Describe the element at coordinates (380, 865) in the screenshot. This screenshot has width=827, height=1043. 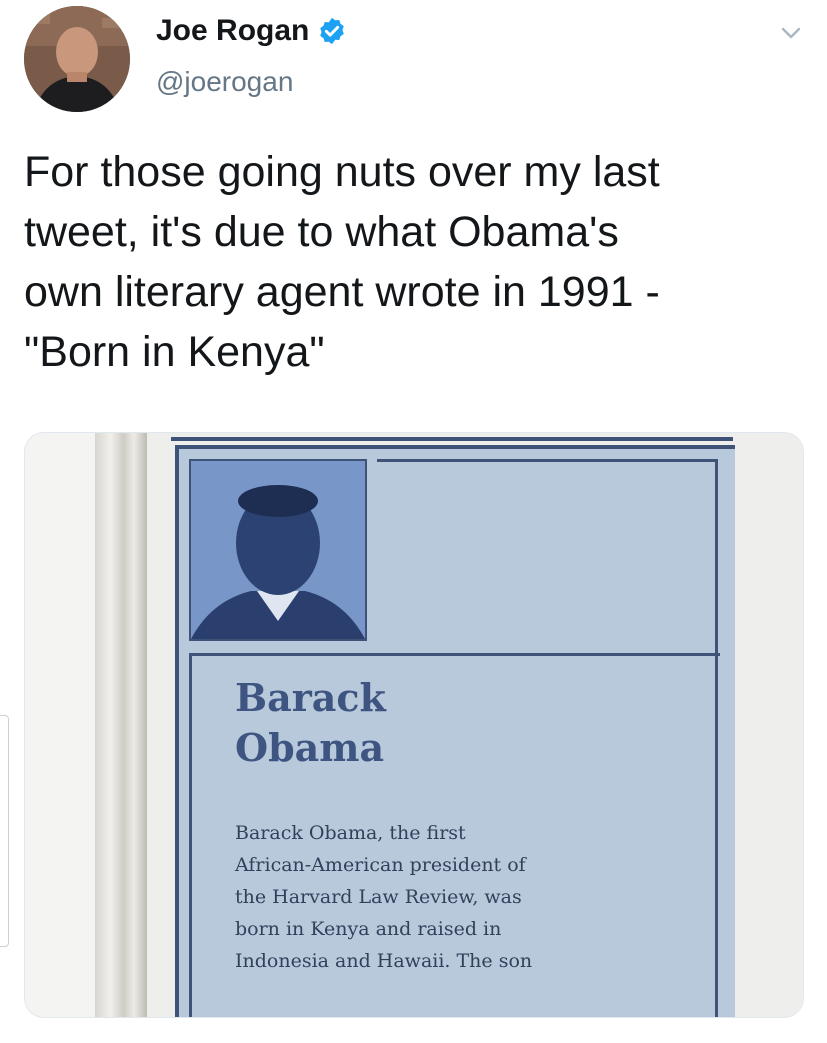
I see `bio-text-line: African-American president of` at that location.